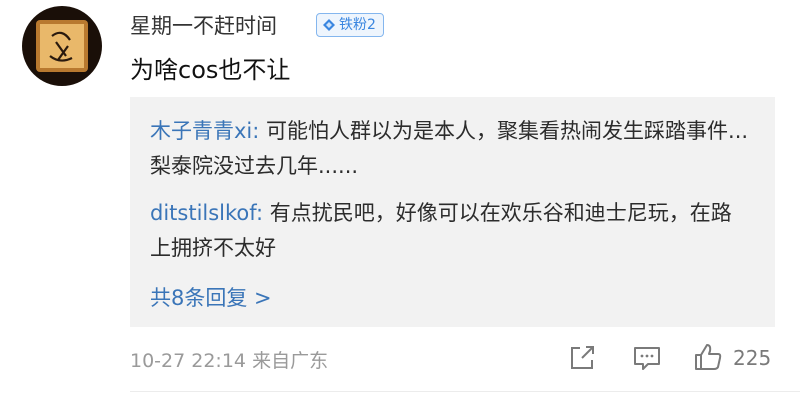 Image resolution: width=800 pixels, height=402 pixels. I want to click on reply-username: 木子青青xi, so click(201, 131).